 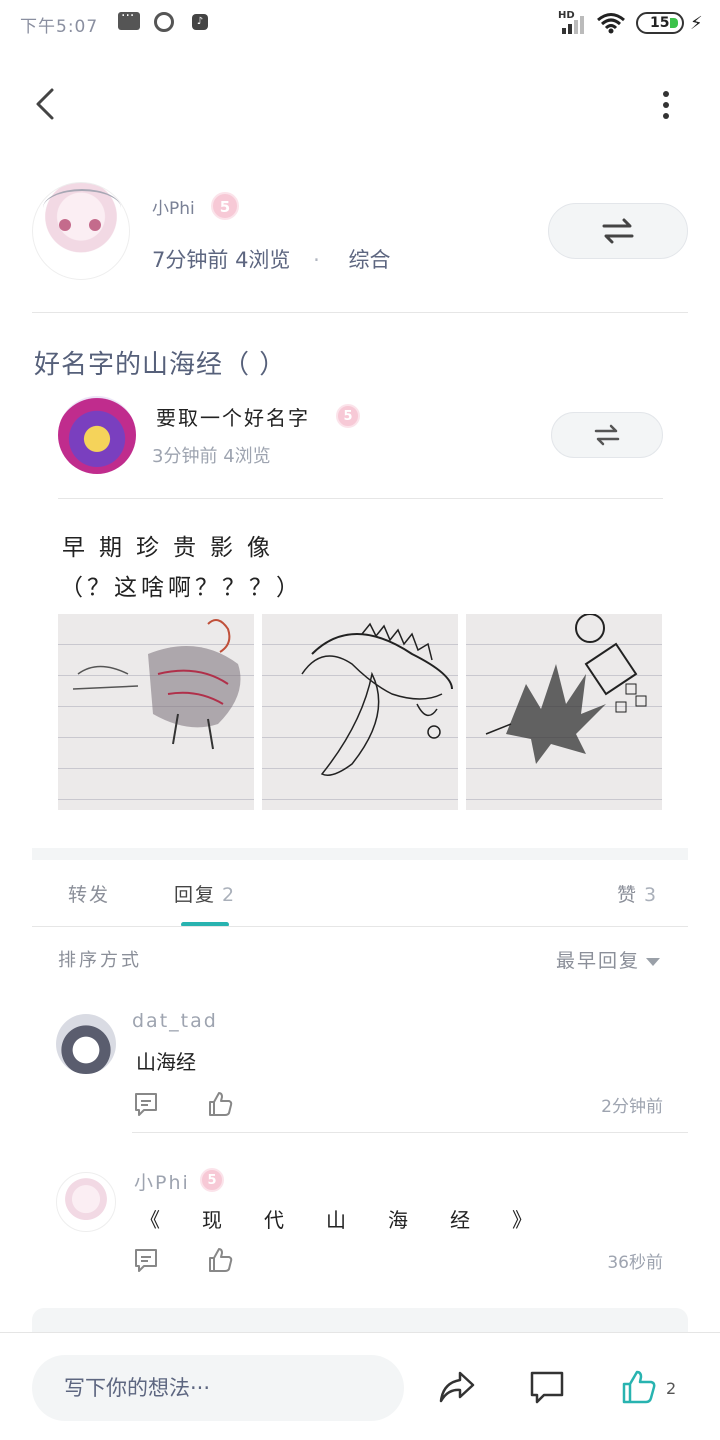 I want to click on tab-label: 转发, so click(x=89, y=895).